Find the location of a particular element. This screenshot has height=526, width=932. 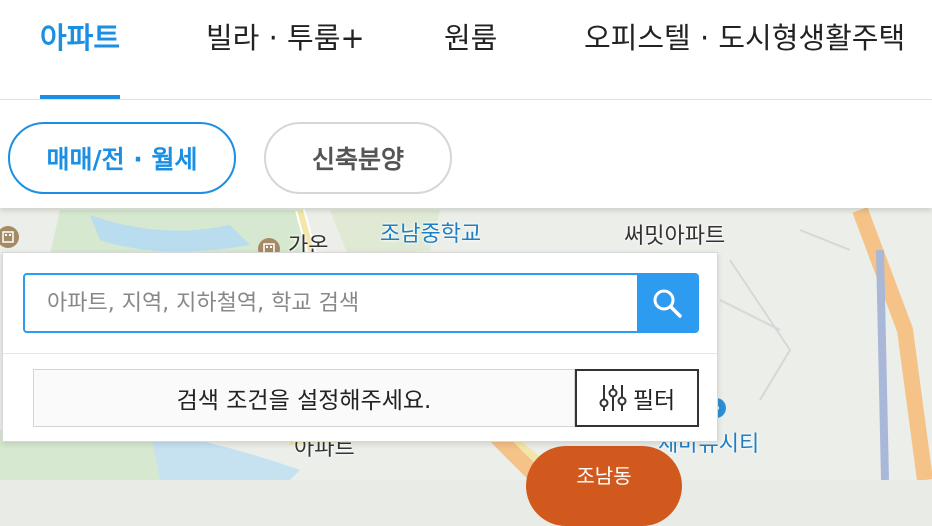

tab-officetel: 오피스텔 · 도시형생활주택 is located at coordinates (744, 49).